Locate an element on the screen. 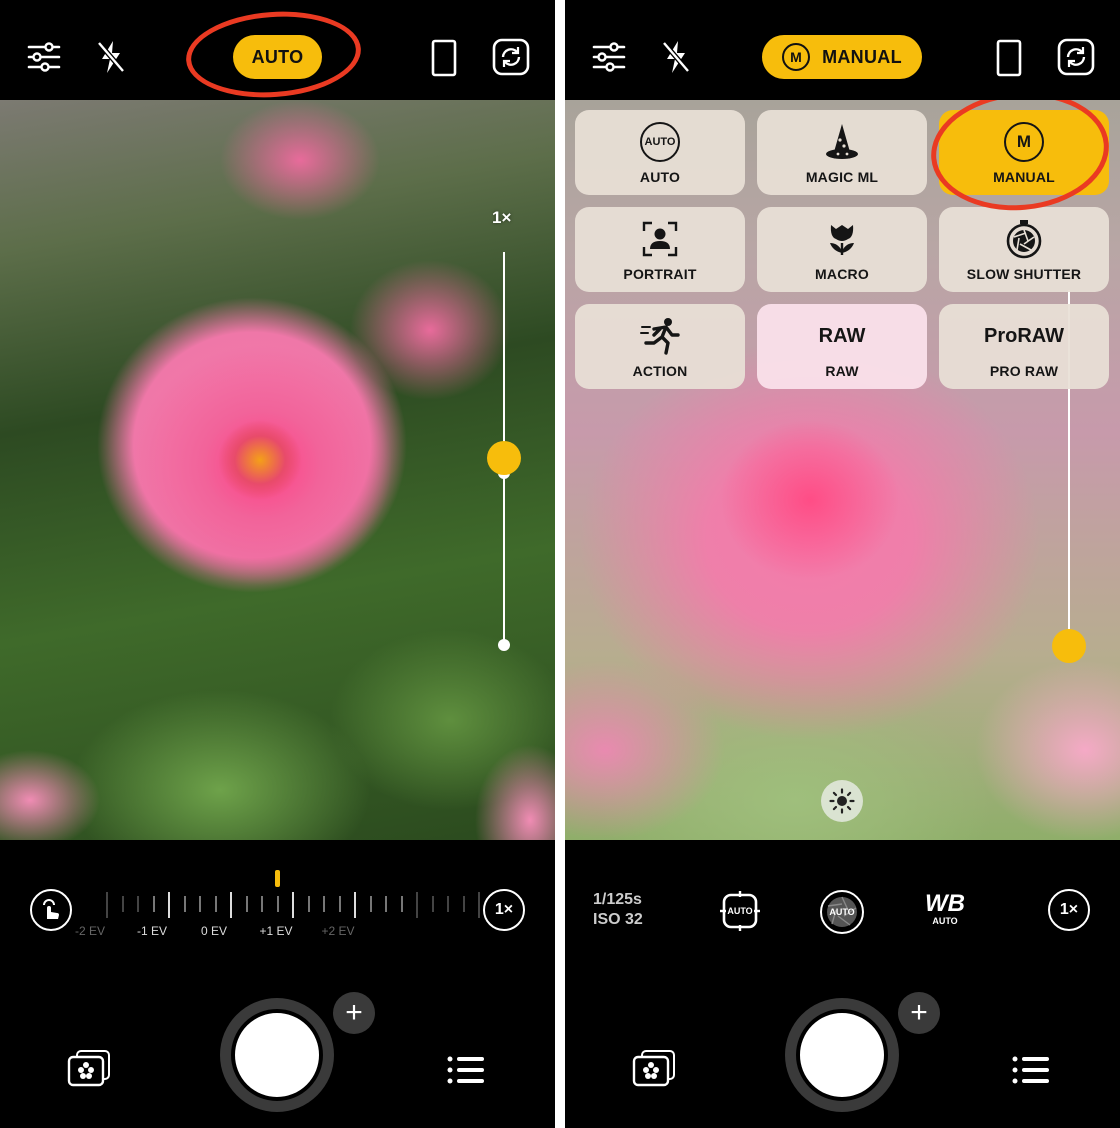  exposure-auto-button: AUTO is located at coordinates (842, 912).